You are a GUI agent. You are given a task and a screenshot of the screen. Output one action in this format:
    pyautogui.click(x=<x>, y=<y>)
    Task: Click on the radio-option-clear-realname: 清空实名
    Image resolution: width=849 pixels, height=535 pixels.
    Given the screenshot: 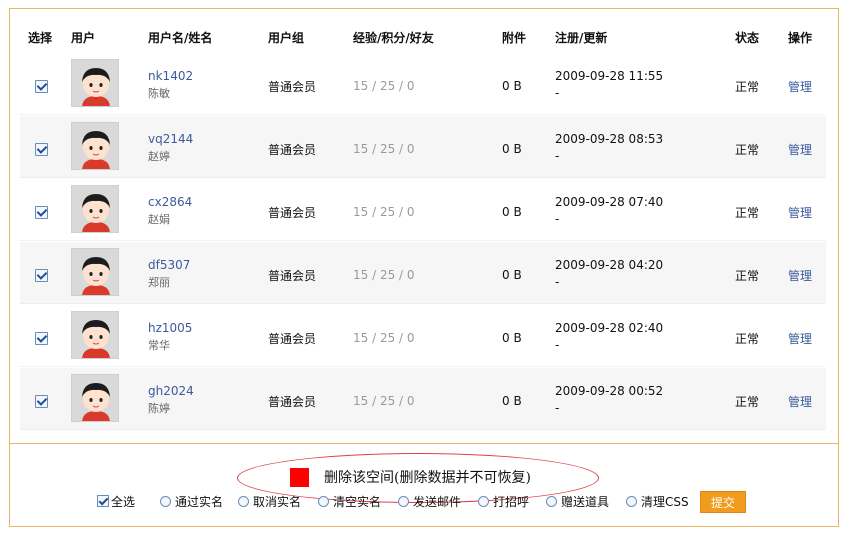 What is the action you would take?
    pyautogui.click(x=349, y=501)
    